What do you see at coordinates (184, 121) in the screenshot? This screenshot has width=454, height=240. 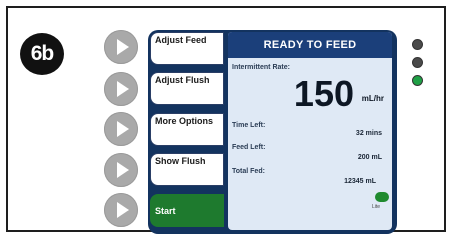 I see `softkey-label: More Options` at bounding box center [184, 121].